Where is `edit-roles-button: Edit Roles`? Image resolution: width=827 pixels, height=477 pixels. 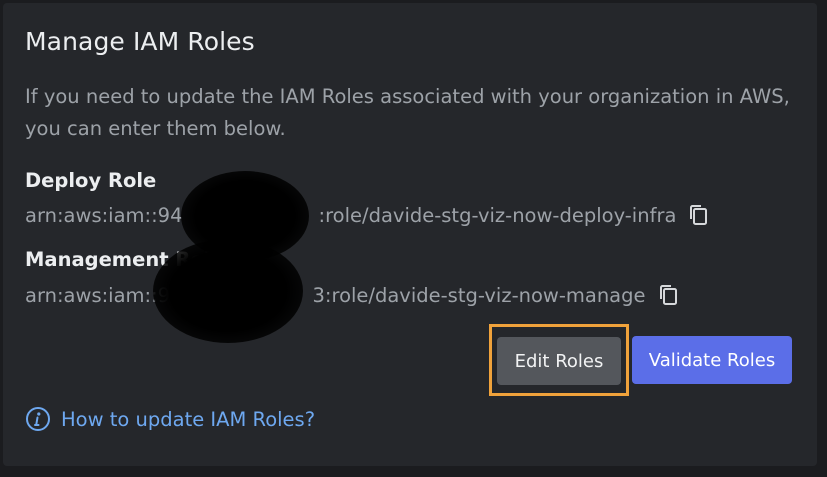
edit-roles-button: Edit Roles is located at coordinates (559, 361).